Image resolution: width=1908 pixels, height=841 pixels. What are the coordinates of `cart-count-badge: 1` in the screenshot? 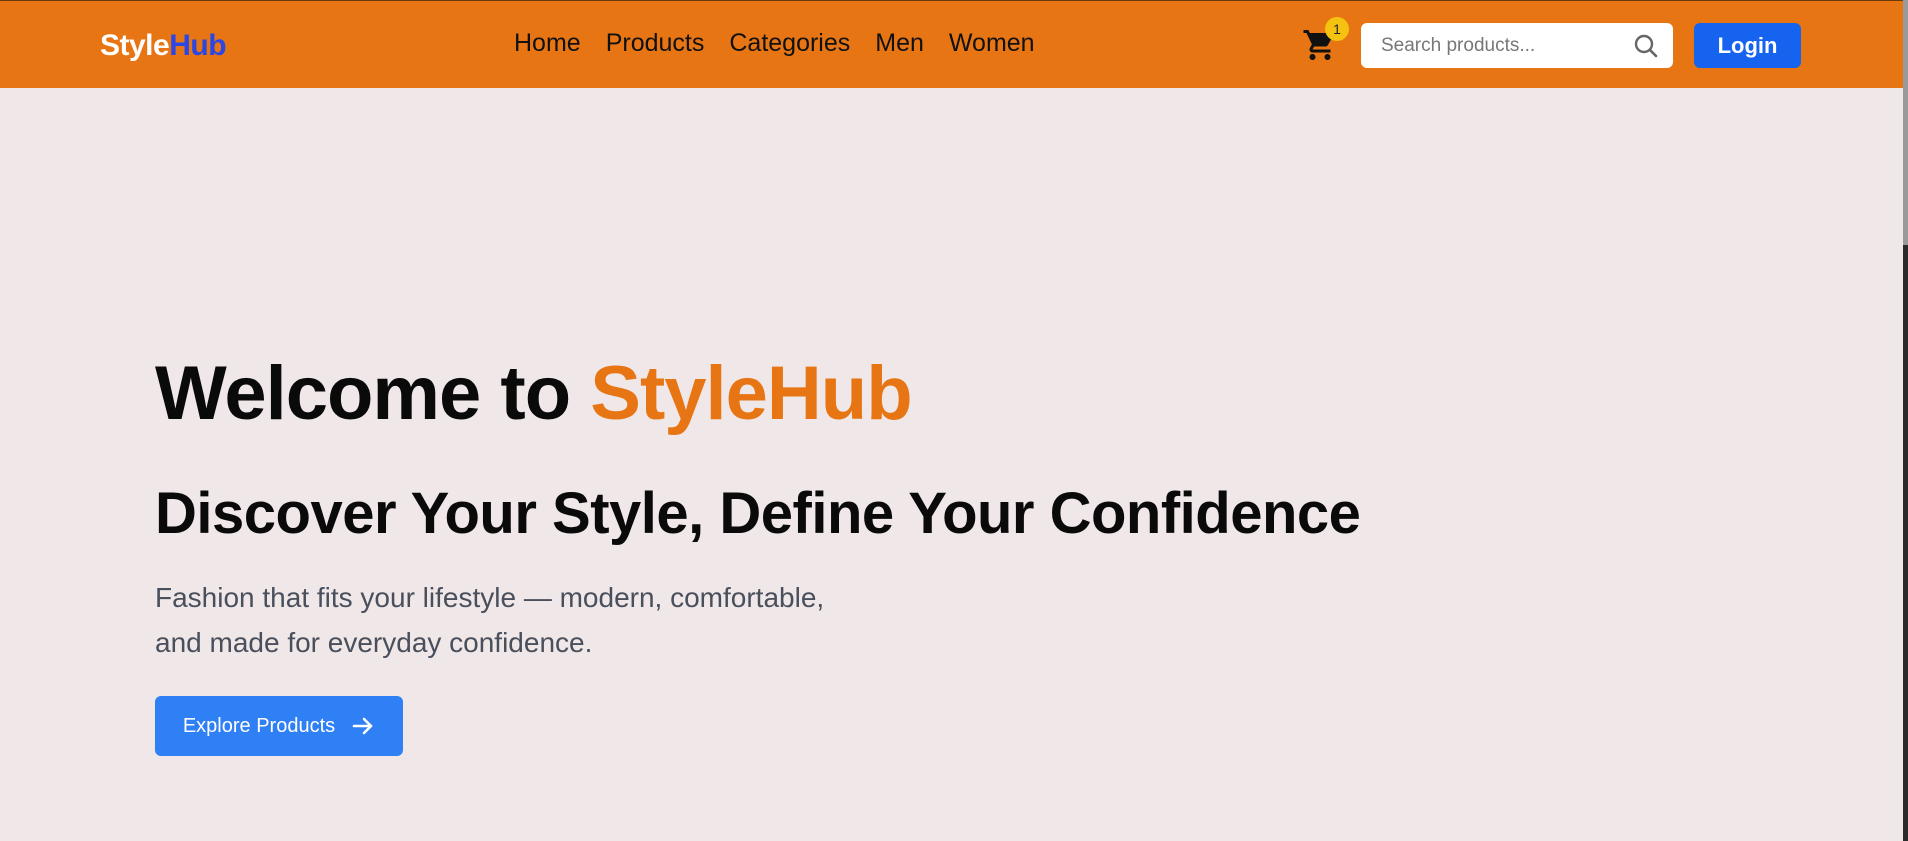 It's located at (1337, 29).